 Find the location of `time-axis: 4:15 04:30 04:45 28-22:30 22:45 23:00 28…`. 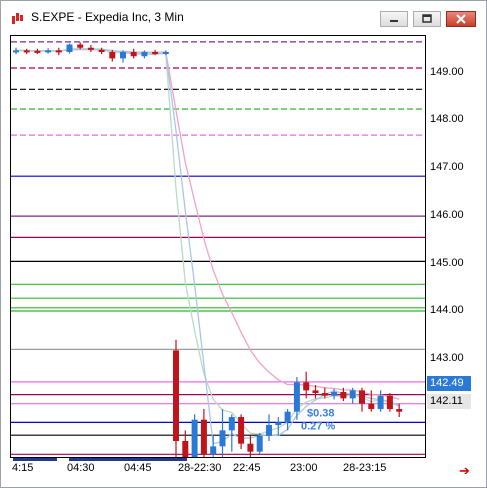

time-axis: 4:15 04:30 04:45 28-22:30 22:45 23:00 28… is located at coordinates (218, 469).